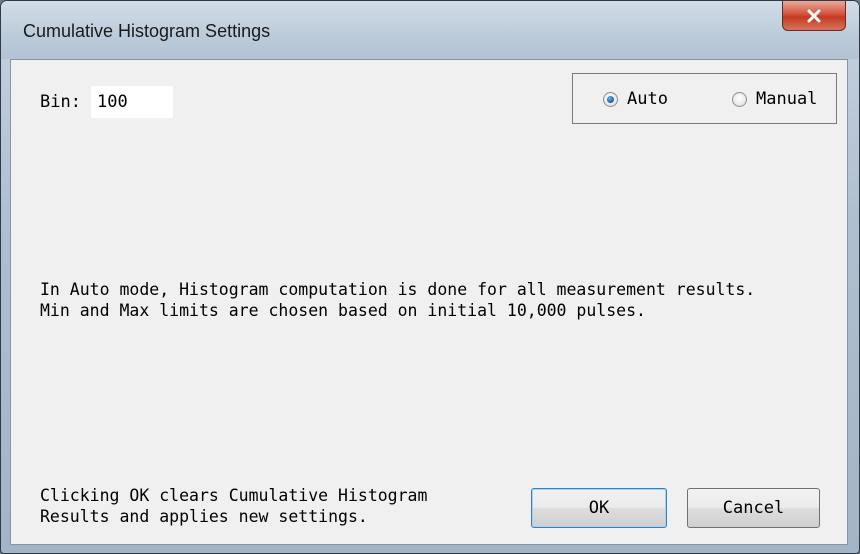 Image resolution: width=860 pixels, height=554 pixels. I want to click on bin-input, so click(132, 102).